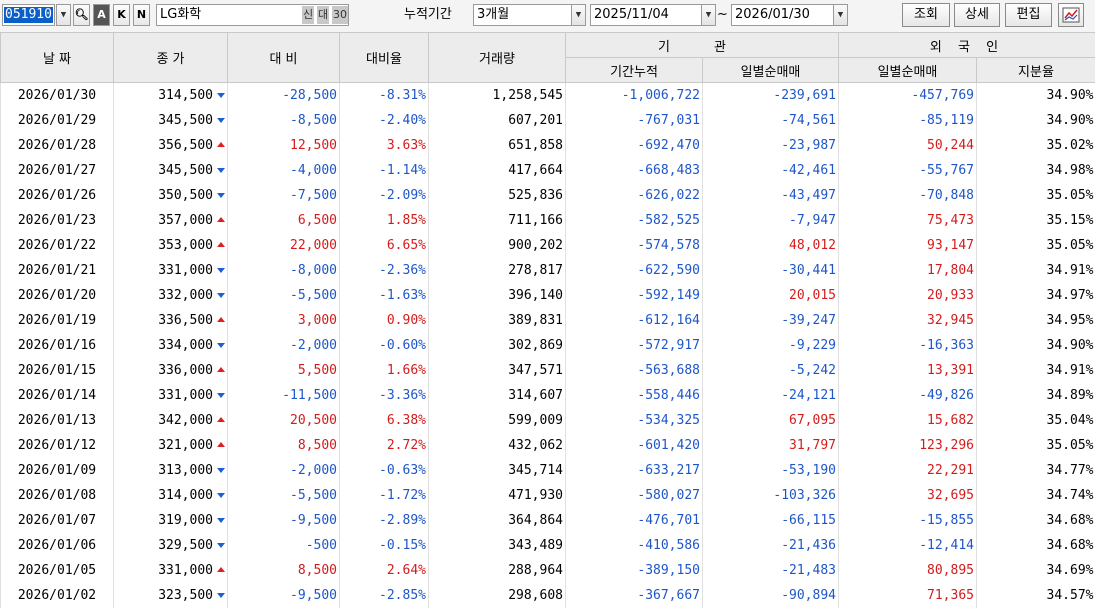  I want to click on cell-change-rate: -0.63%, so click(384, 470).